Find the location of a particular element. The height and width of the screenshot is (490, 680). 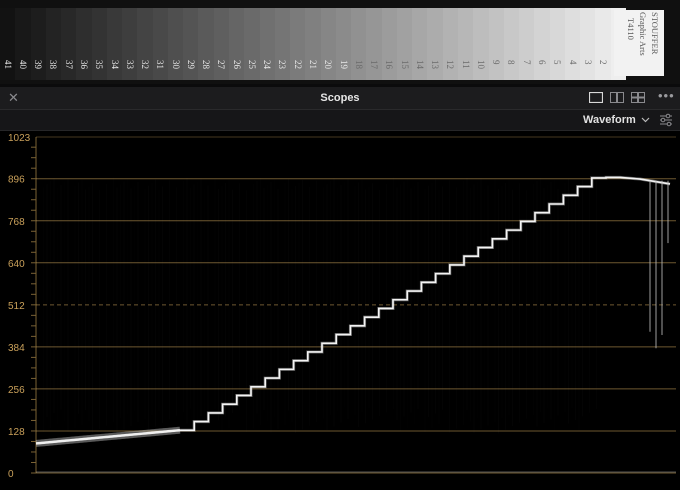

brand-line-1: STOUFFER is located at coordinates (655, 33).